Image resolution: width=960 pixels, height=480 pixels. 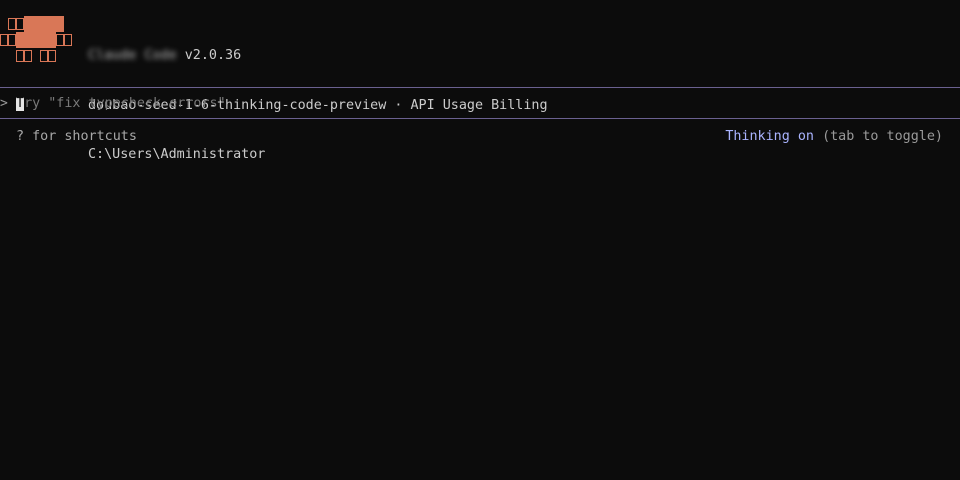 I want to click on working-directory: C:\Users\Administrator, so click(x=177, y=154).